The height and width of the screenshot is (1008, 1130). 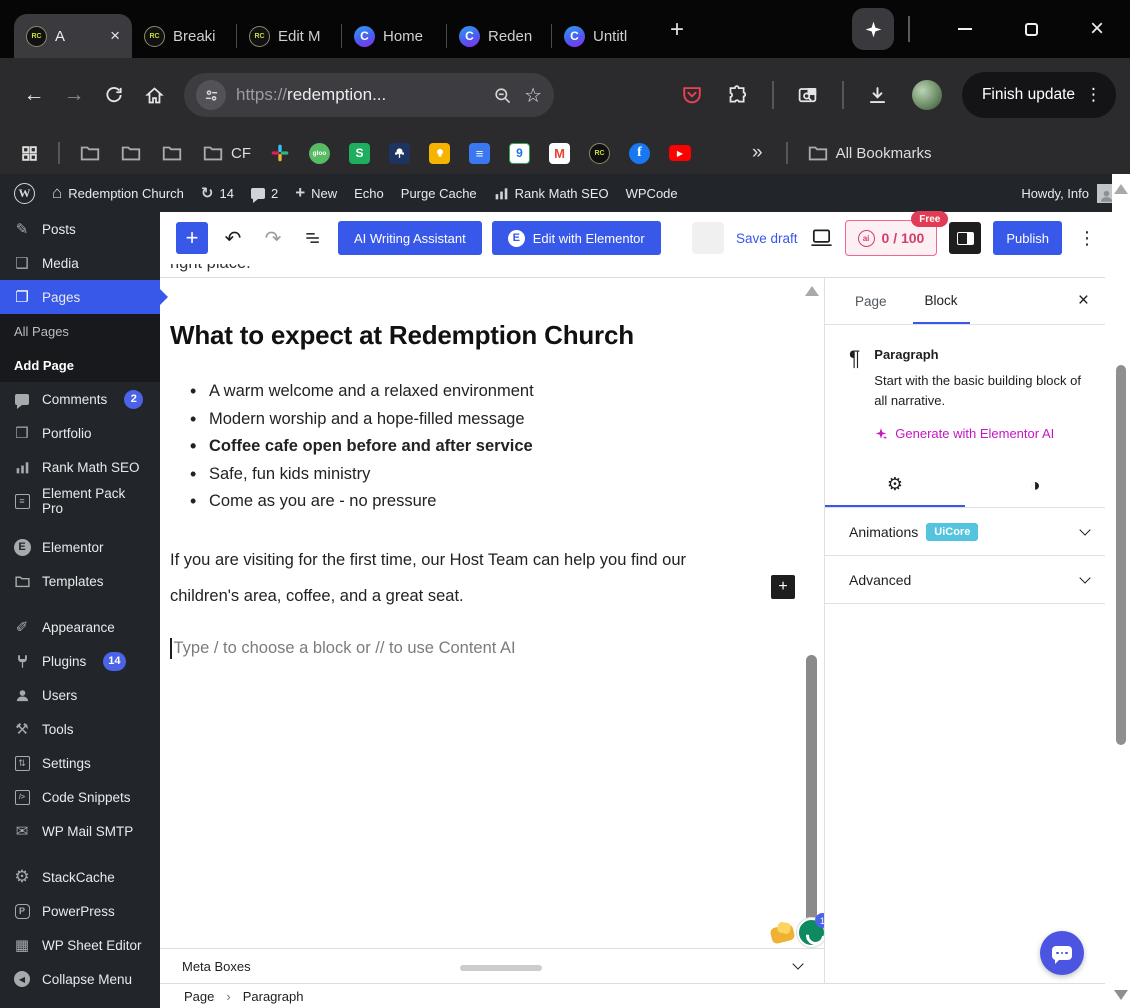 What do you see at coordinates (873, 29) in the screenshot?
I see `gemini-sparkle-button` at bounding box center [873, 29].